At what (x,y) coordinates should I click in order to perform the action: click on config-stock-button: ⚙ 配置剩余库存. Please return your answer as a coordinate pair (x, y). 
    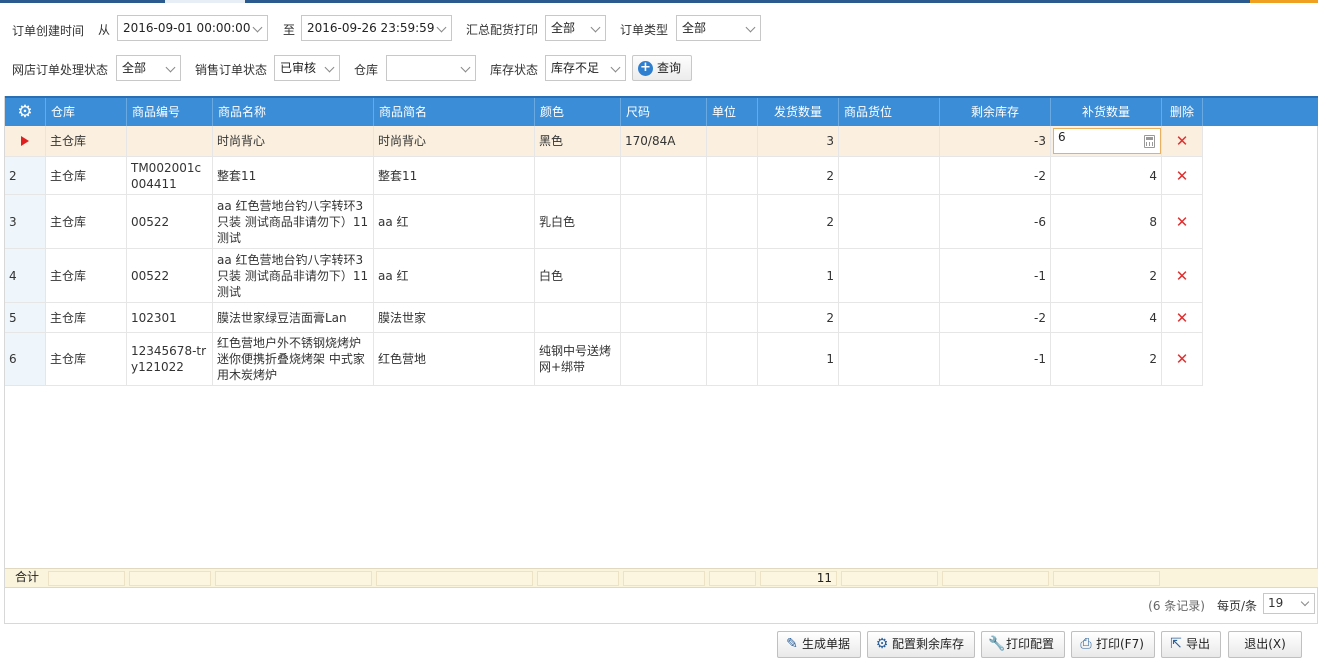
    Looking at the image, I should click on (921, 644).